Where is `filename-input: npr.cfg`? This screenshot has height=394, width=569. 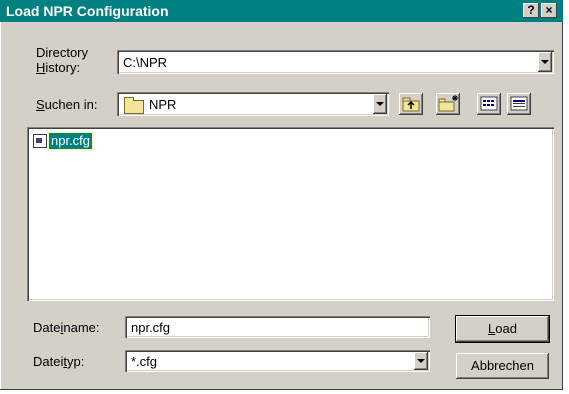
filename-input: npr.cfg is located at coordinates (277, 327).